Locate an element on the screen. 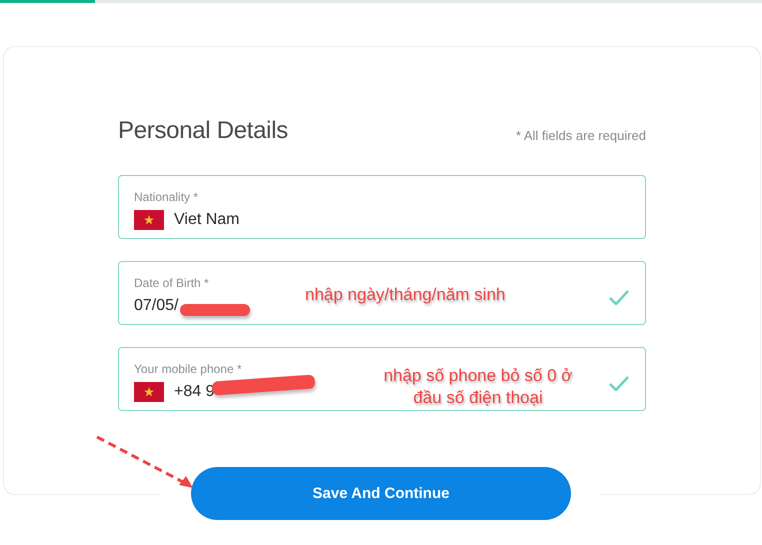 The width and height of the screenshot is (762, 545). annotation-text: nhập số phone bỏ số 0 ở đầu số điện thoại is located at coordinates (478, 387).